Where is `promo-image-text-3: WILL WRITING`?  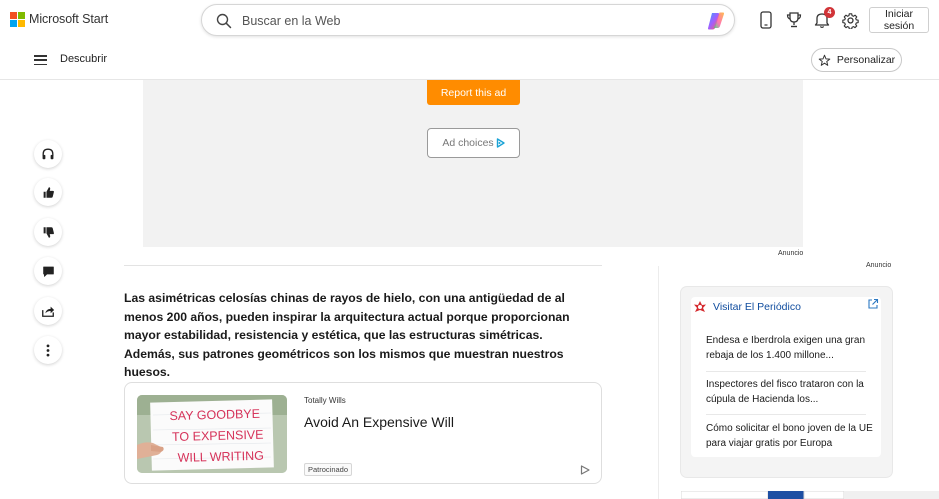
promo-image-text-3: WILL WRITING is located at coordinates (220, 457).